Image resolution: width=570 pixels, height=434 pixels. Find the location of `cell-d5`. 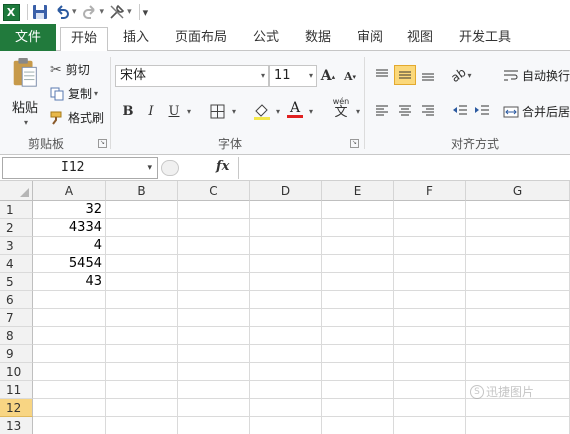

cell-d5 is located at coordinates (286, 282).